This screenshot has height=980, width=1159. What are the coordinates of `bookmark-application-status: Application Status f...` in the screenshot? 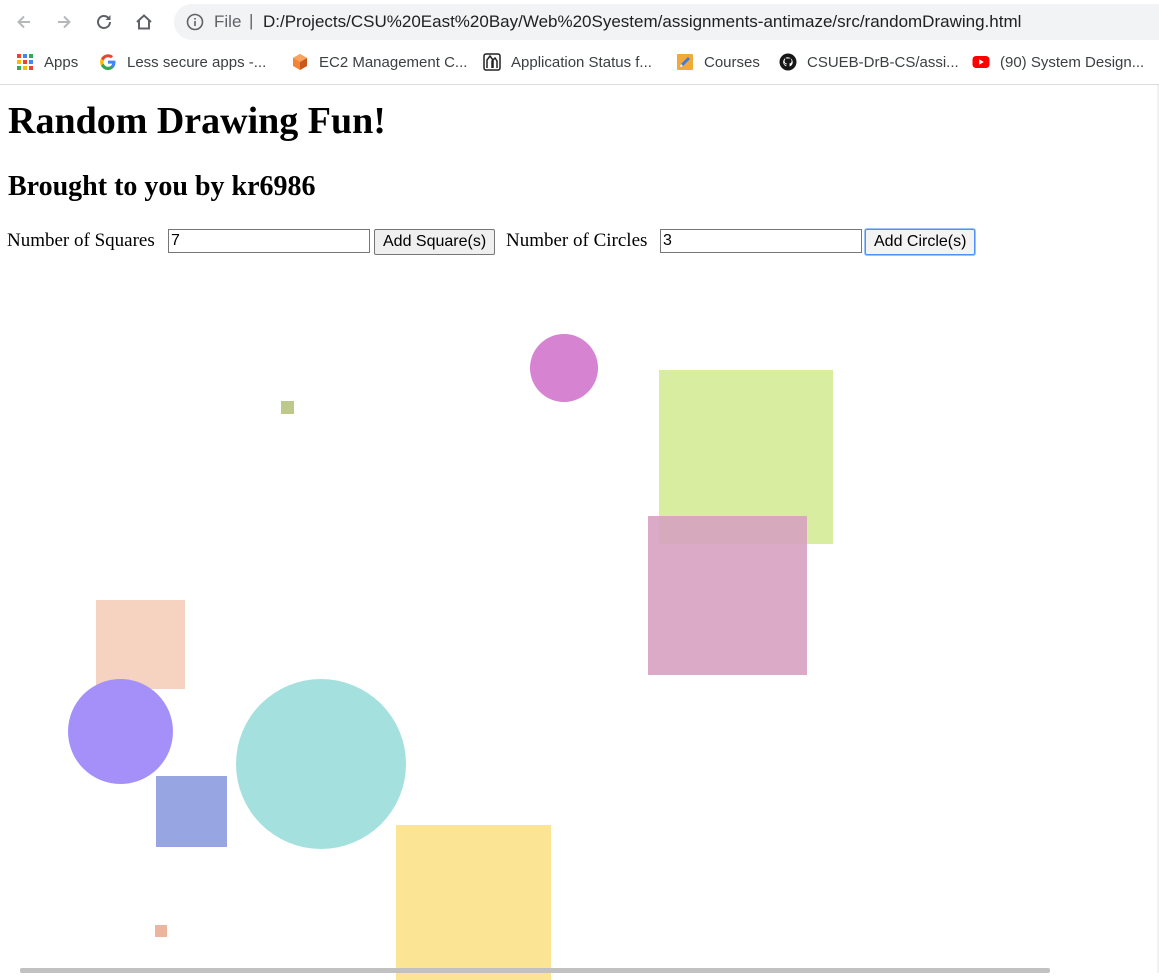 It's located at (567, 62).